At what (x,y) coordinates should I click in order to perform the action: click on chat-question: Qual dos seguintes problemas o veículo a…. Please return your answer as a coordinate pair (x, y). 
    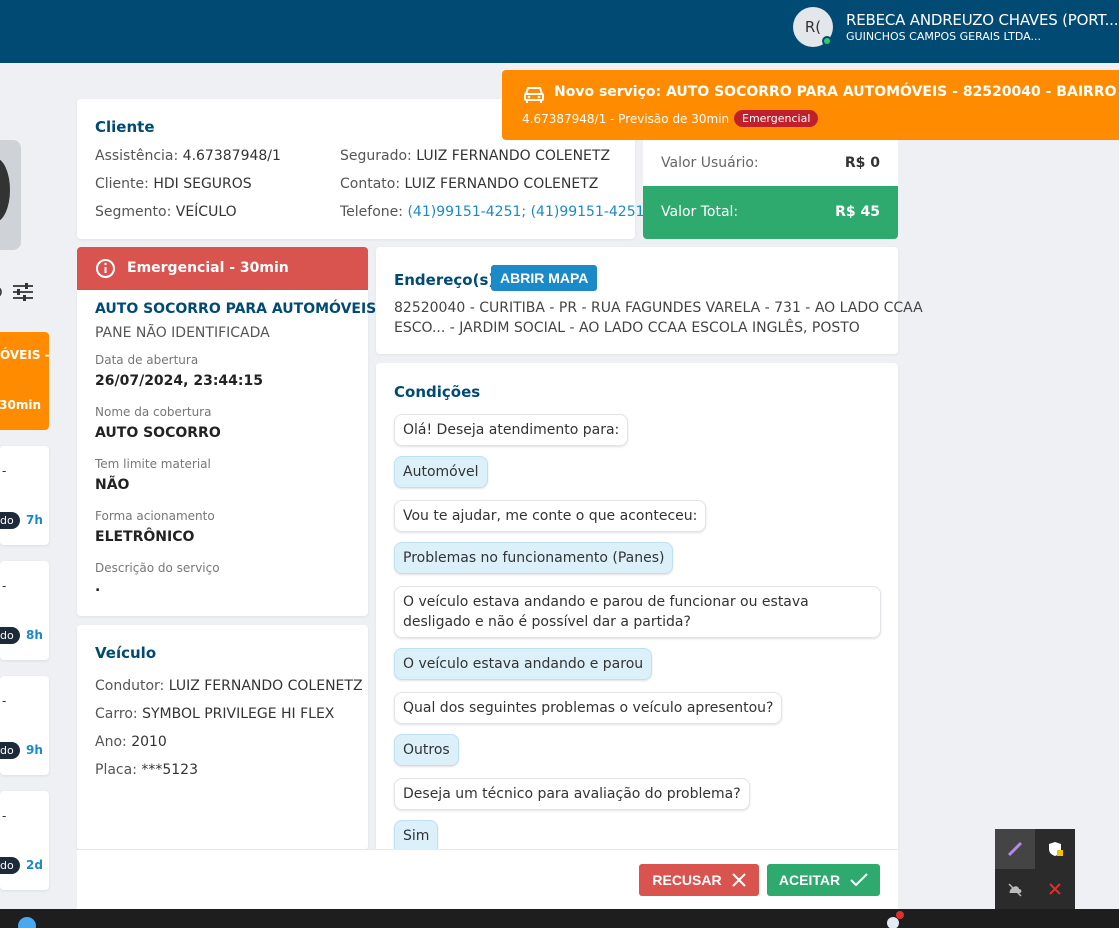
    Looking at the image, I should click on (588, 708).